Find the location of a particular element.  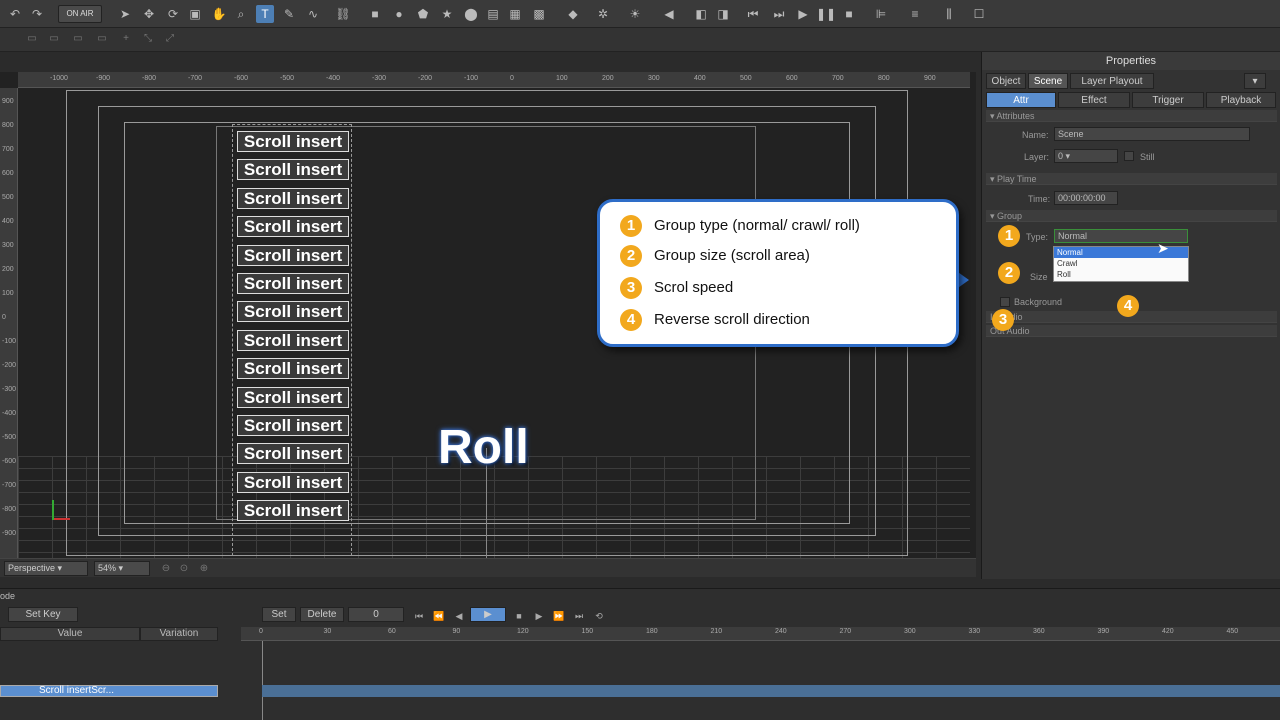

text-tool-icon: T is located at coordinates (265, 14).